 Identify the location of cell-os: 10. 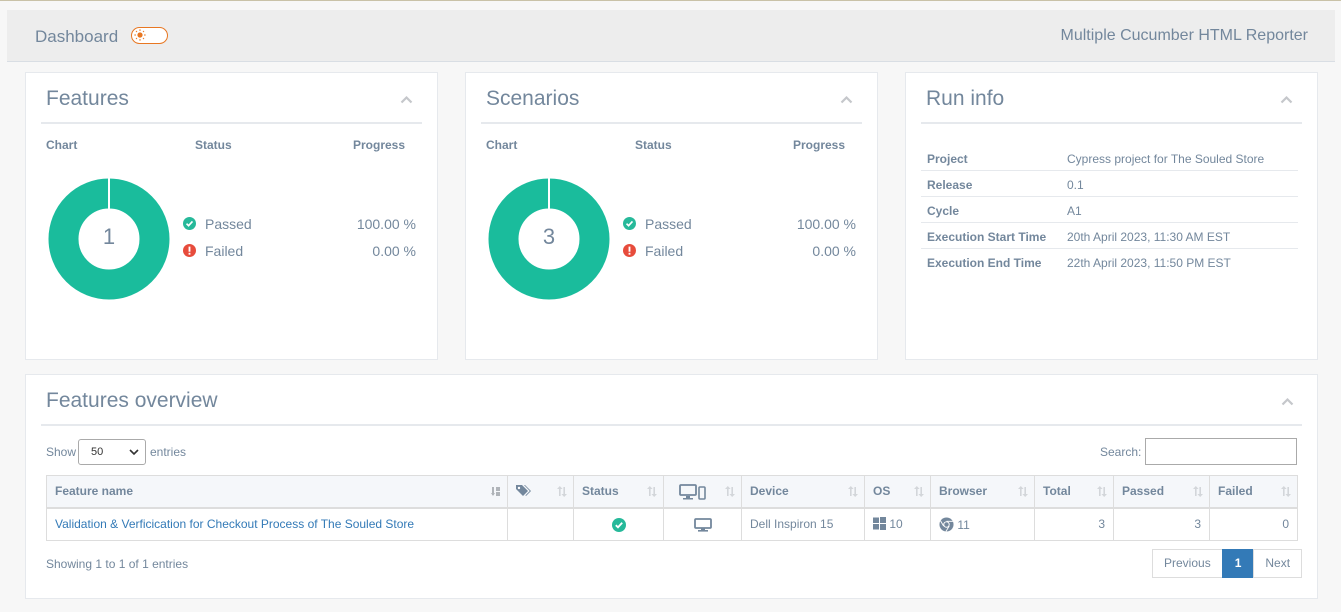
(897, 524).